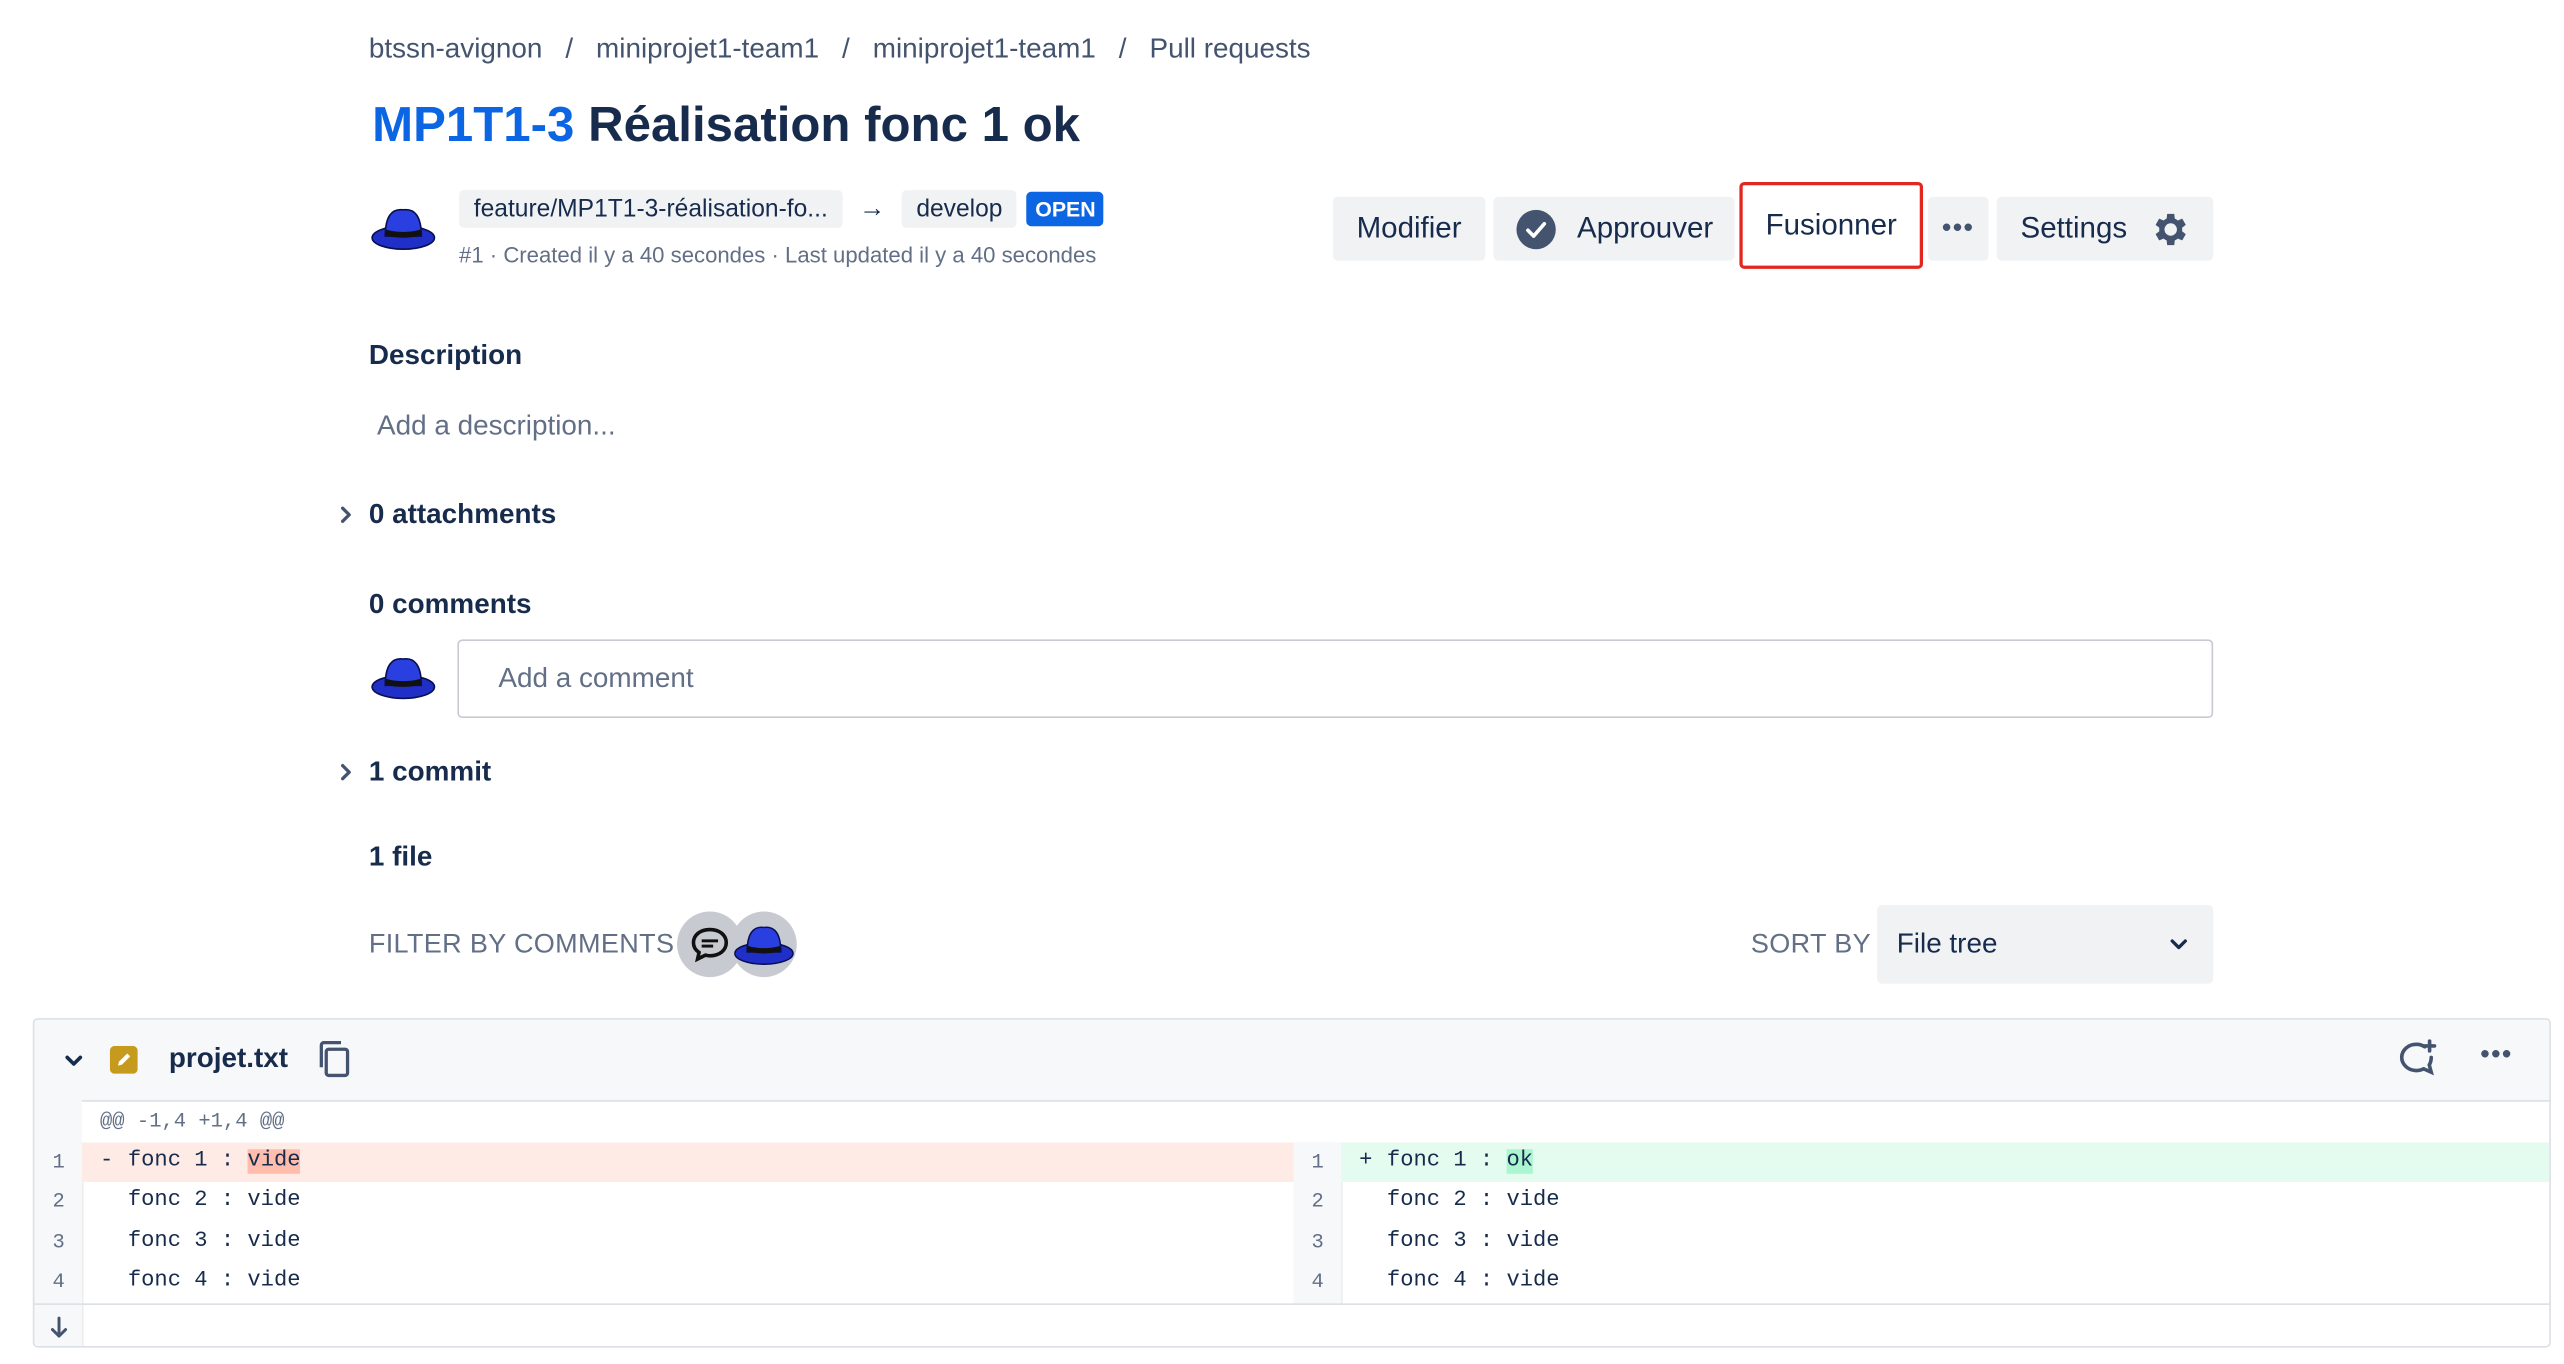  Describe the element at coordinates (107, 1161) in the screenshot. I see `diff-sign: -` at that location.